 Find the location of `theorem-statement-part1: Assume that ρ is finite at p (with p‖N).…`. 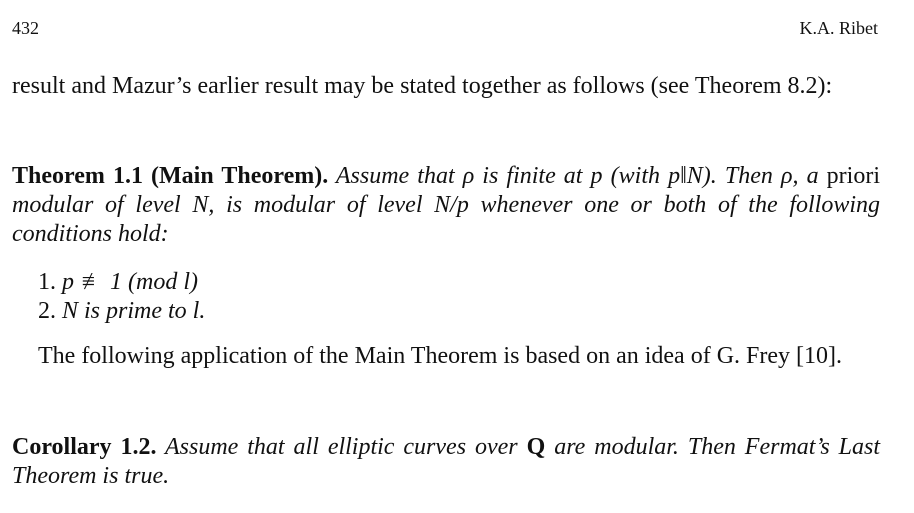

theorem-statement-part1: Assume that ρ is finite at p (with p‖N).… is located at coordinates (577, 176).